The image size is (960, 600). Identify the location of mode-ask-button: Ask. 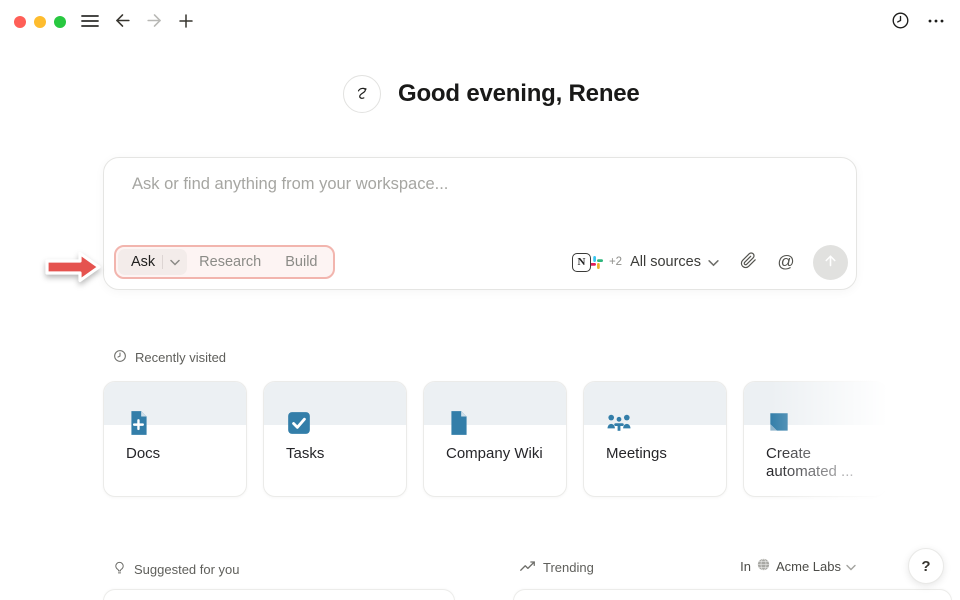
(153, 262).